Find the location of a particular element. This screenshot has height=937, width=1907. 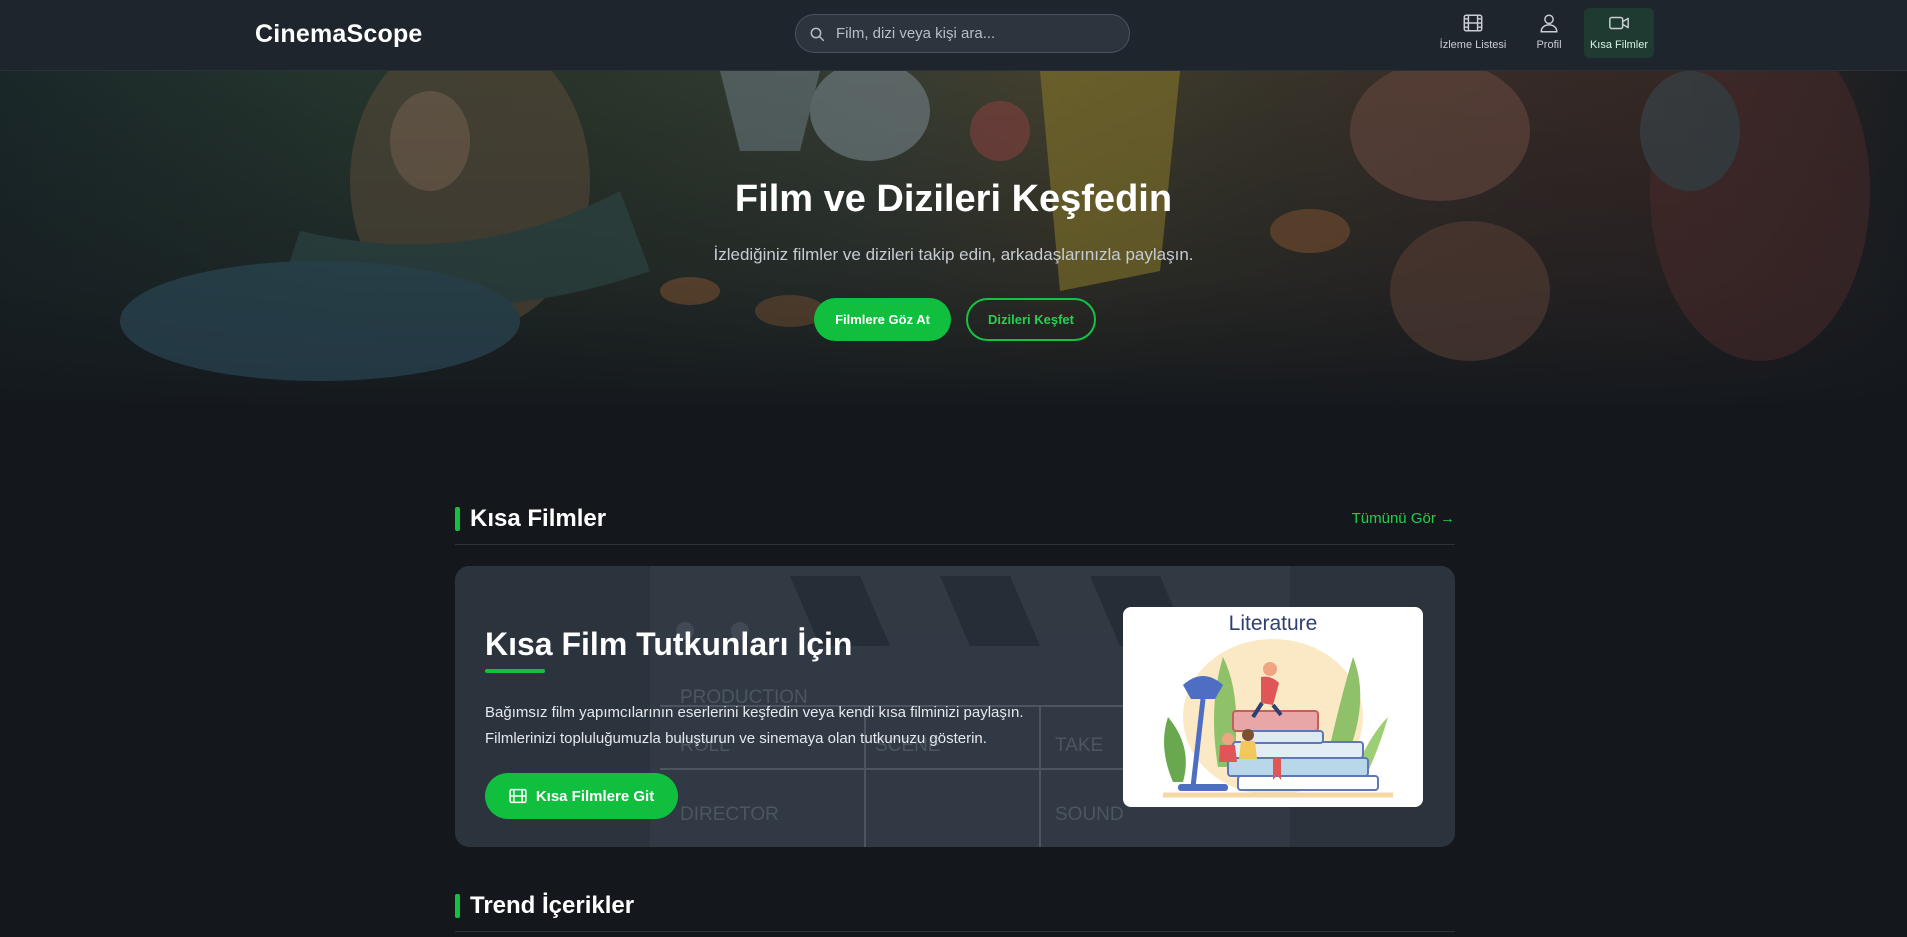

explore-series-button: Dizileri Keşfet is located at coordinates (1031, 319).